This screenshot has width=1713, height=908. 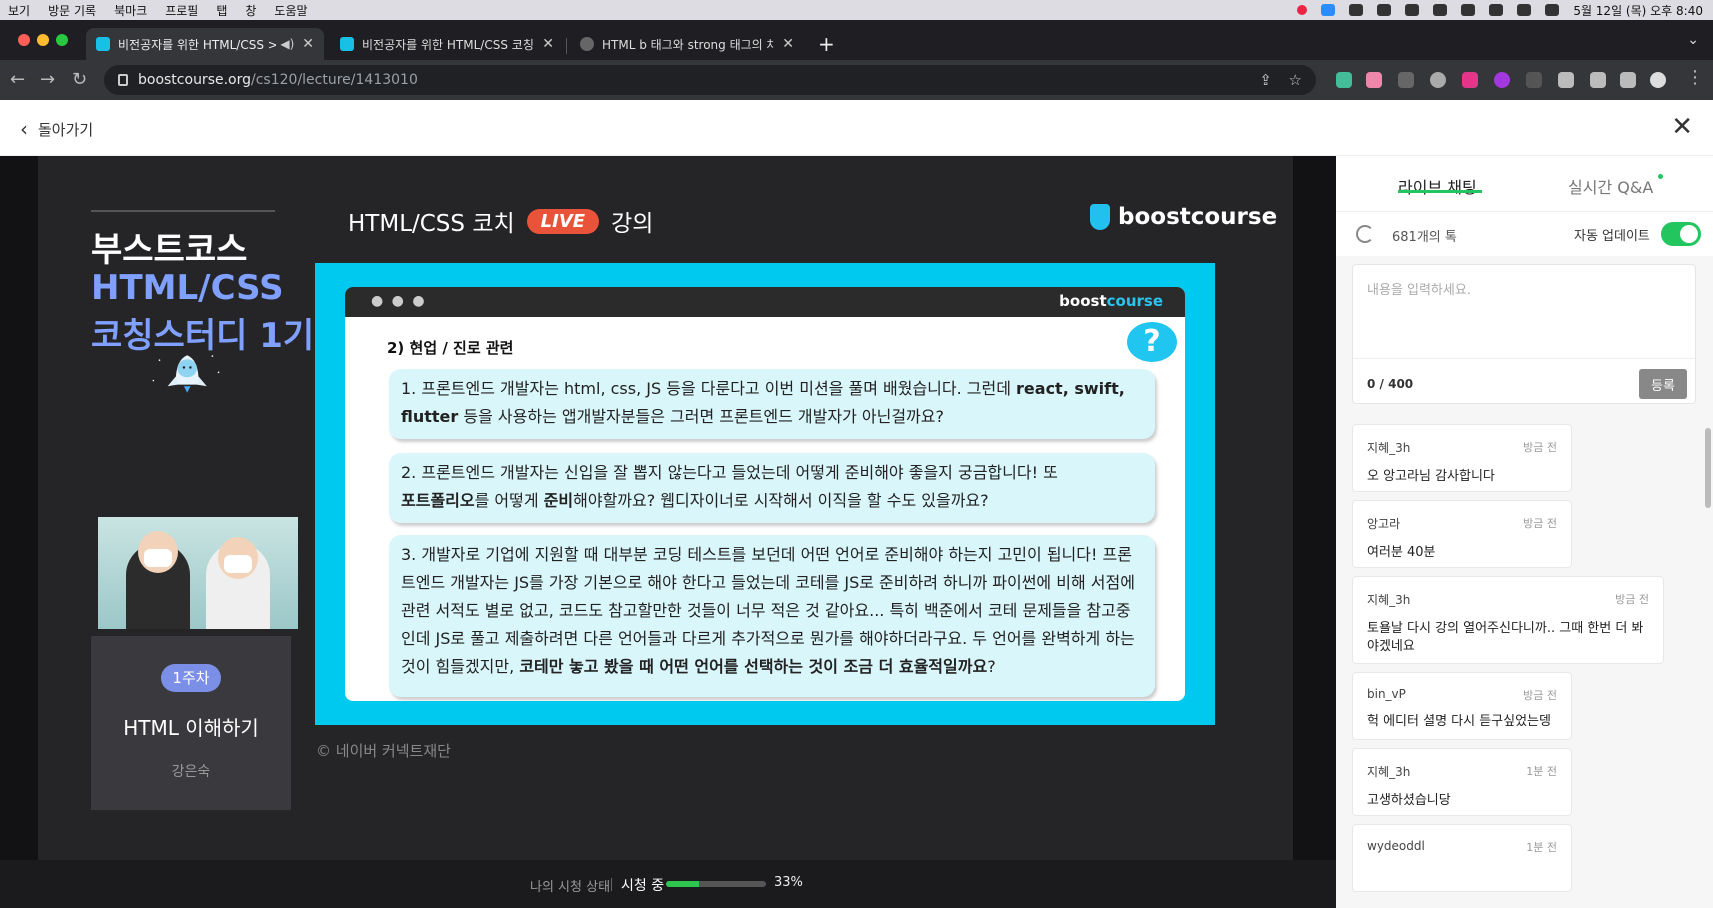 What do you see at coordinates (450, 348) in the screenshot?
I see `section-title: 2) 현업 / 진로 관련` at bounding box center [450, 348].